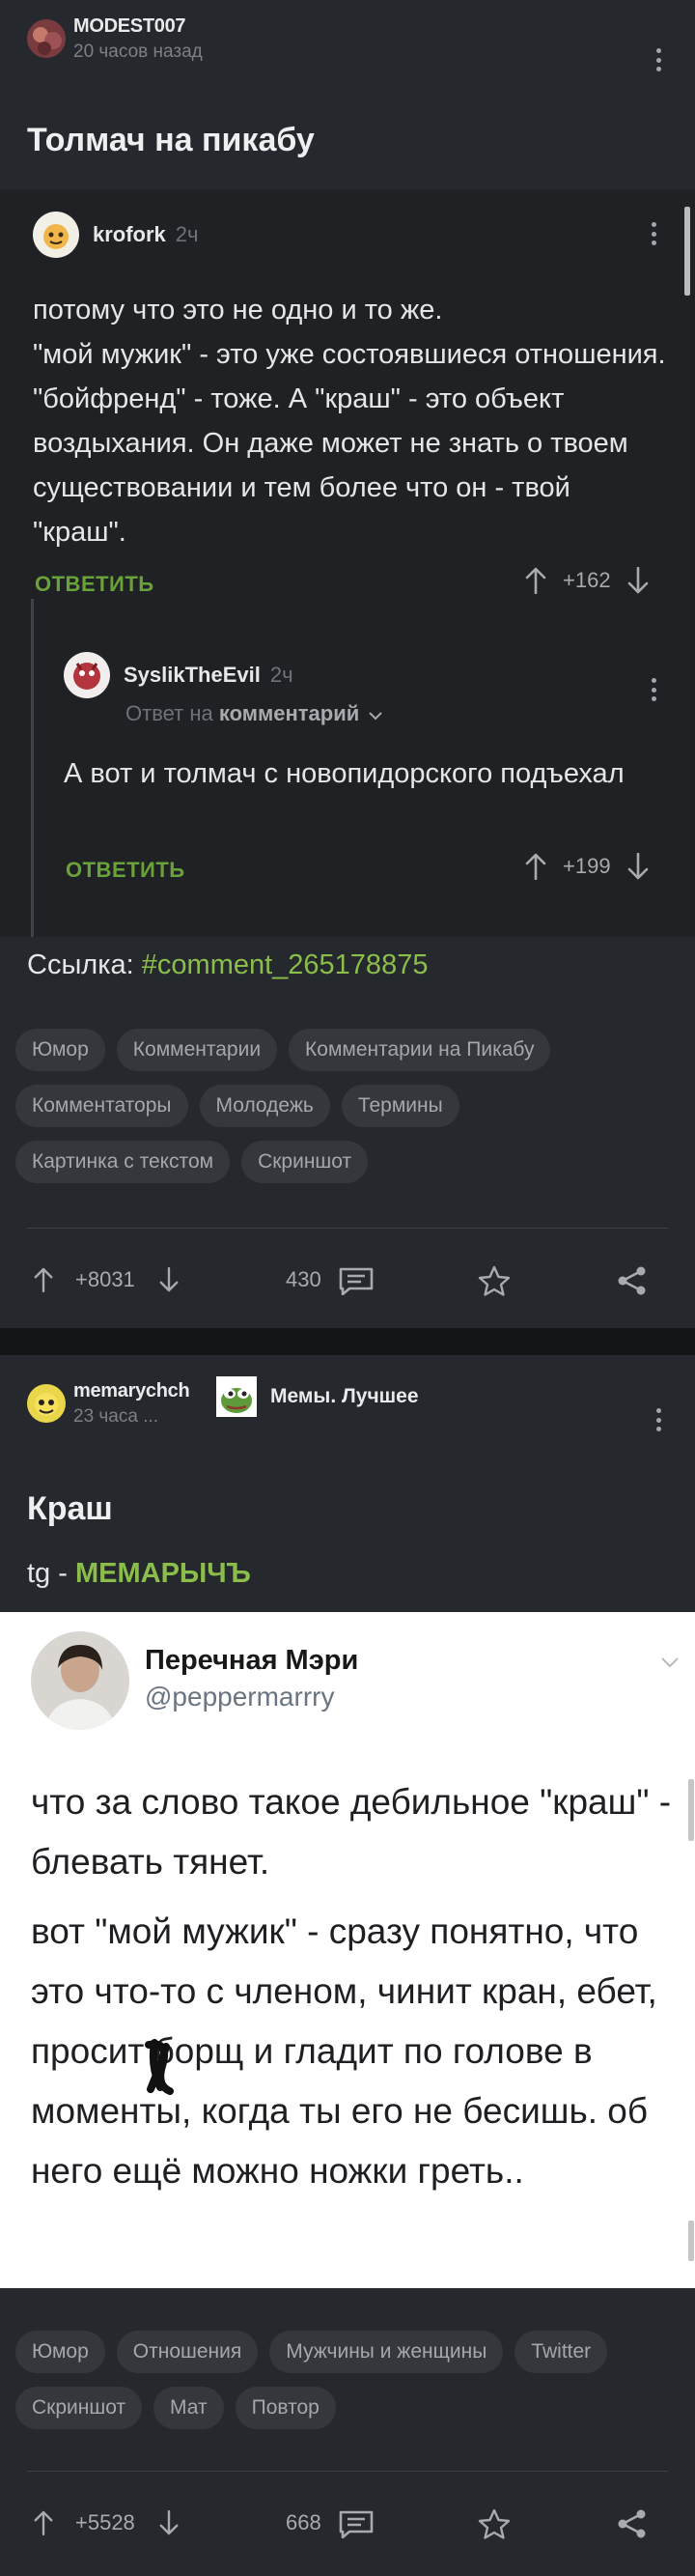 This screenshot has width=695, height=2576. I want to click on comment-link: Ссылка: #comment_265178875, so click(227, 965).